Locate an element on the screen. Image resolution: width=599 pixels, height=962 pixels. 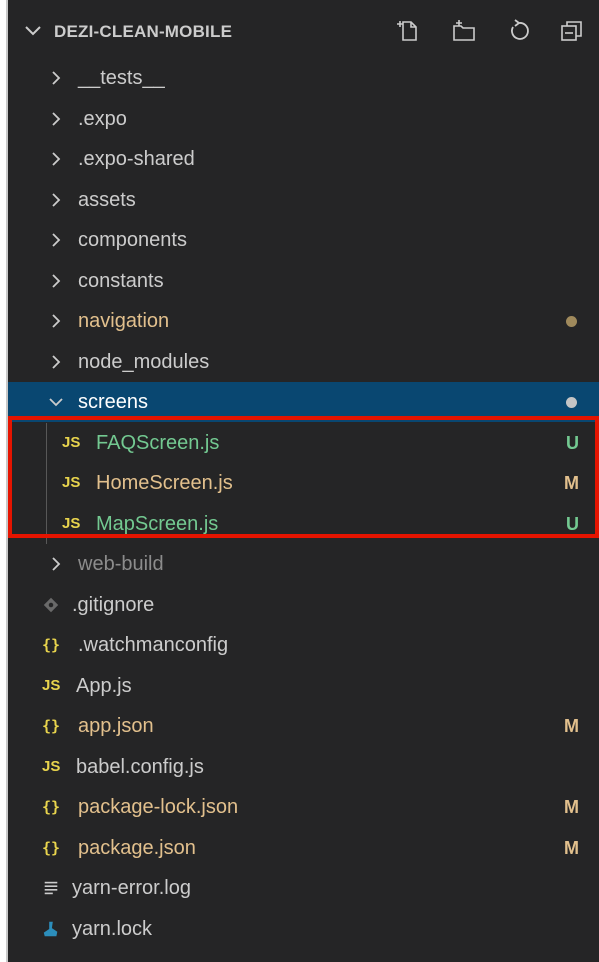
file-row: yarn-error.log is located at coordinates (303, 888).